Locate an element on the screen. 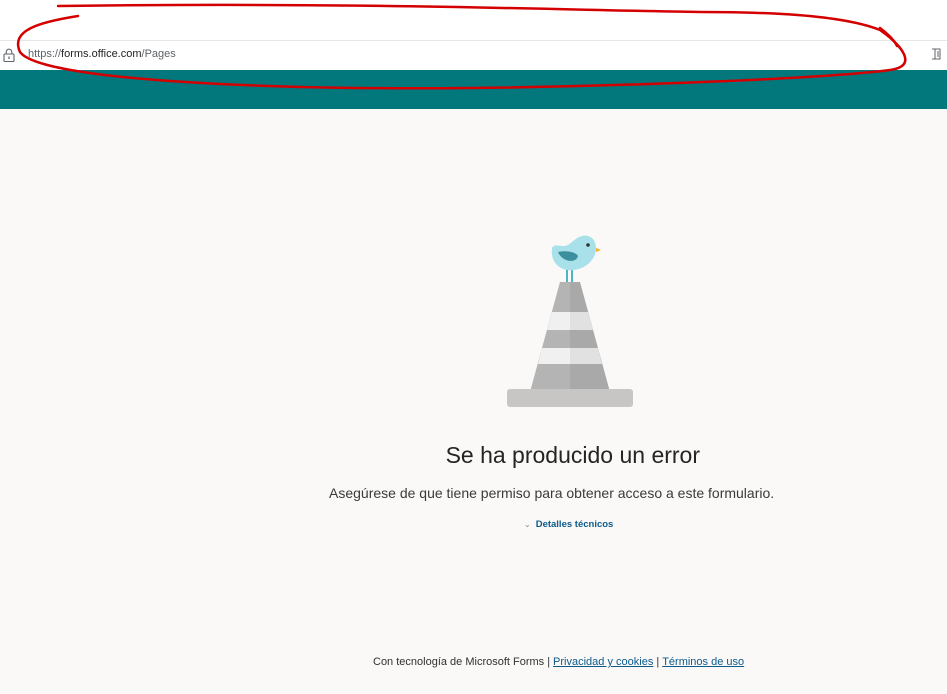 This screenshot has width=947, height=694. technical-details-label: Detalles técnicos is located at coordinates (574, 524).